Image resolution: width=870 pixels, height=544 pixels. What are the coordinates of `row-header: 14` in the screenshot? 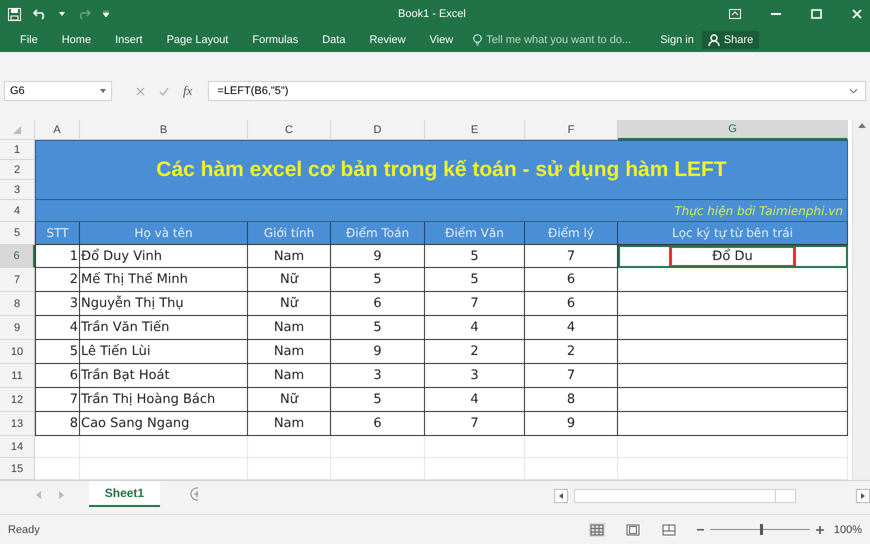 It's located at (17, 447).